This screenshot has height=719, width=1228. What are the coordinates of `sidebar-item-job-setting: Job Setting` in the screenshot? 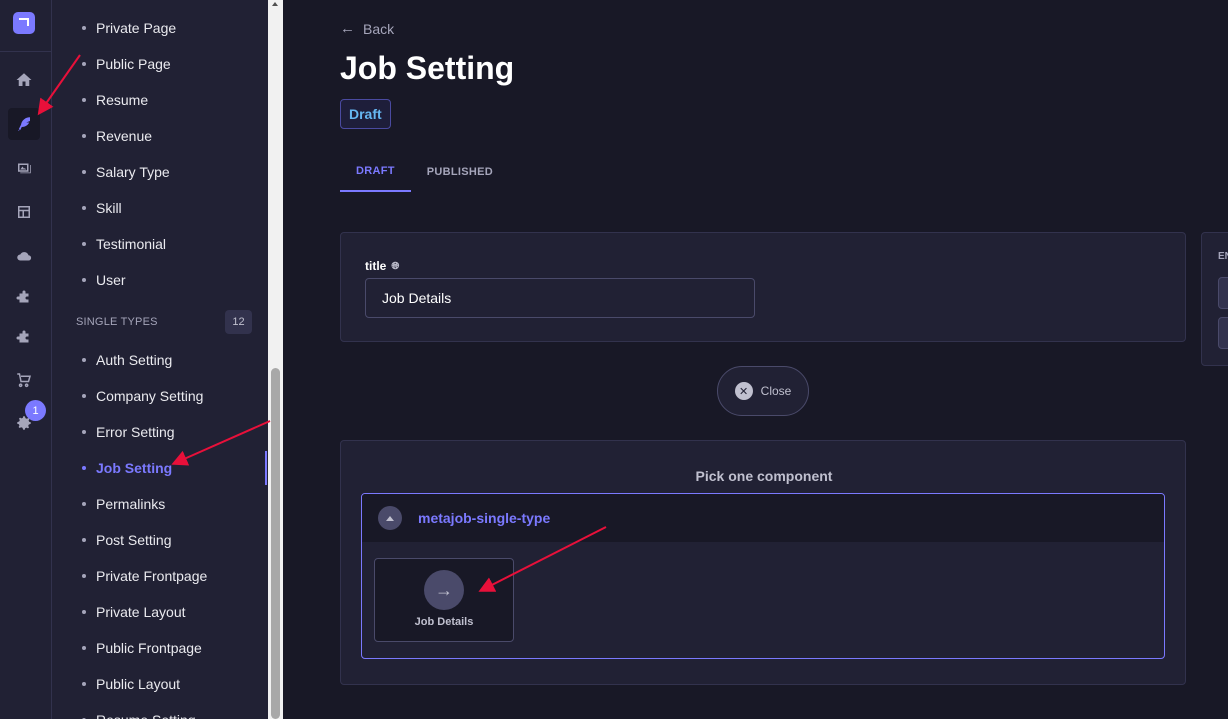 It's located at (127, 468).